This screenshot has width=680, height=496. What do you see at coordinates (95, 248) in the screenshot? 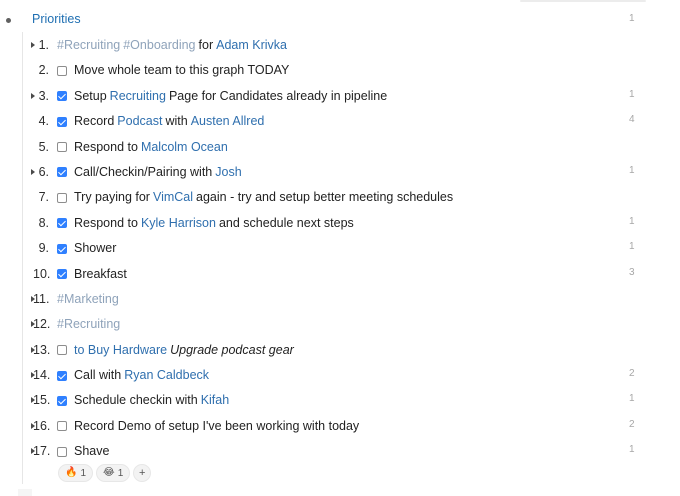
I see `item-text: Shower` at bounding box center [95, 248].